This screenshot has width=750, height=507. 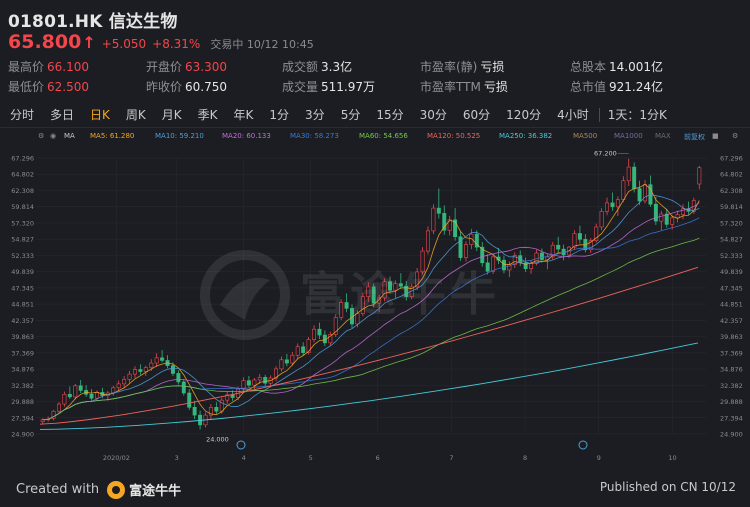 I want to click on y-tick-right: 49.839, so click(x=731, y=272).